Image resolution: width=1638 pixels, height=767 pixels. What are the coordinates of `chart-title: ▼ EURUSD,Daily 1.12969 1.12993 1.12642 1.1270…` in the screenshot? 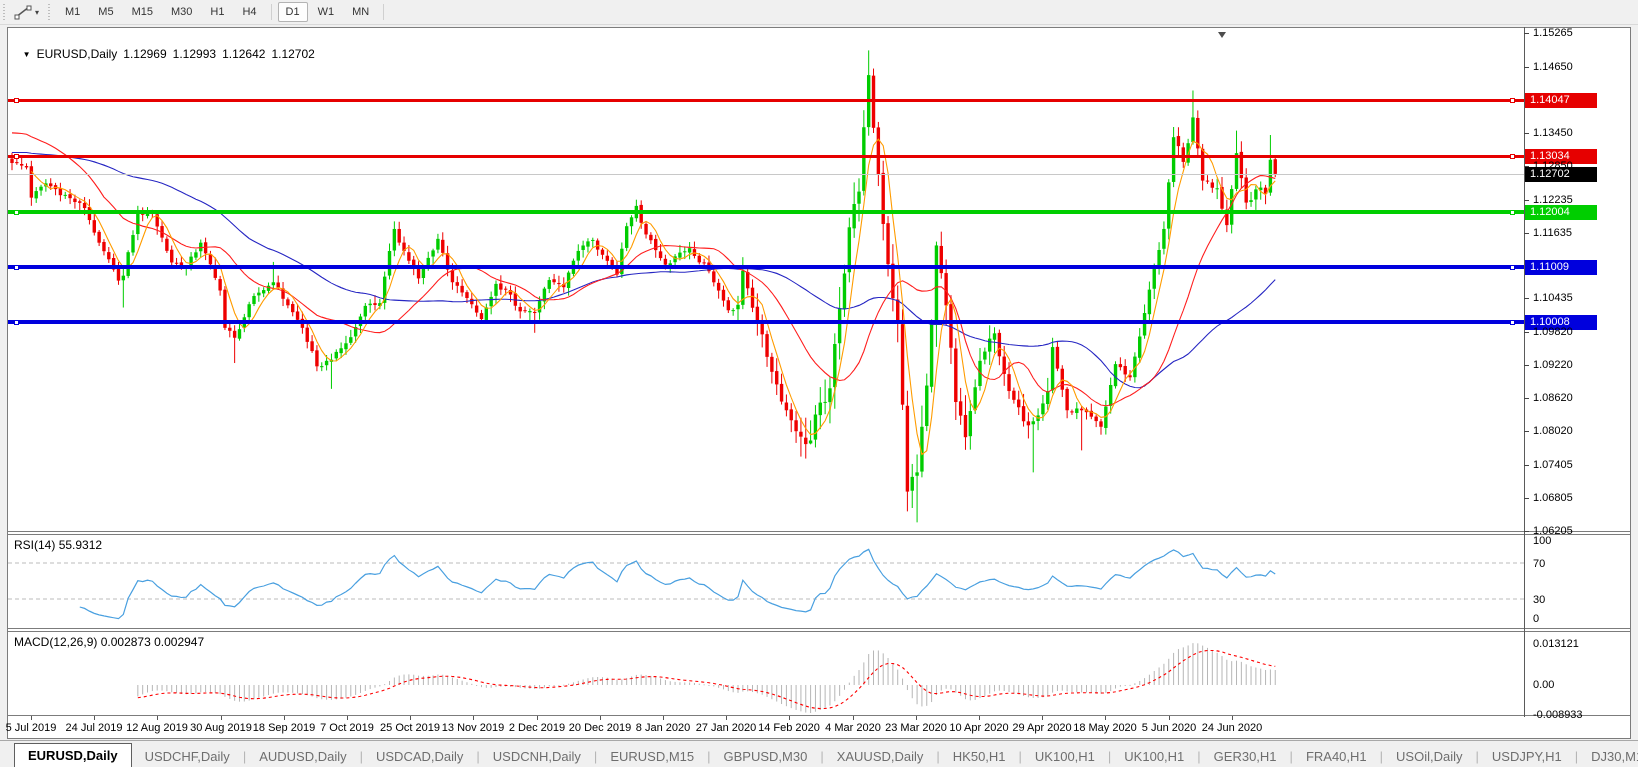 It's located at (165, 47).